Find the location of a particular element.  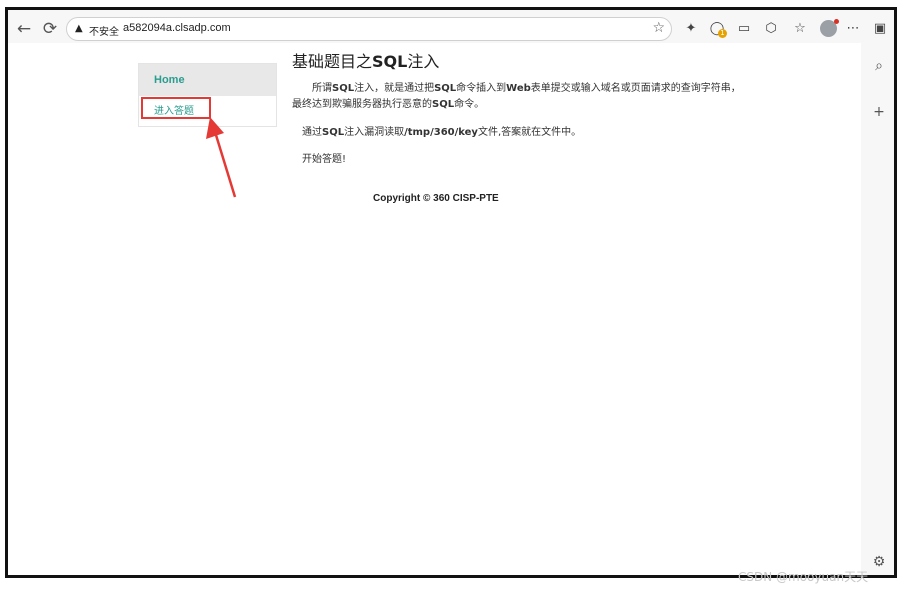

warning-icon: ▲ is located at coordinates (79, 28).